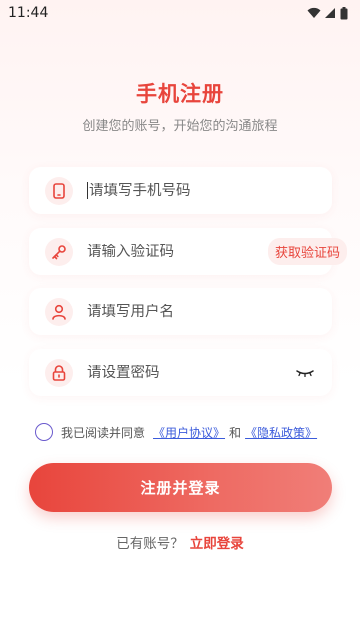  What do you see at coordinates (305, 373) in the screenshot?
I see `eye-closed-icon` at bounding box center [305, 373].